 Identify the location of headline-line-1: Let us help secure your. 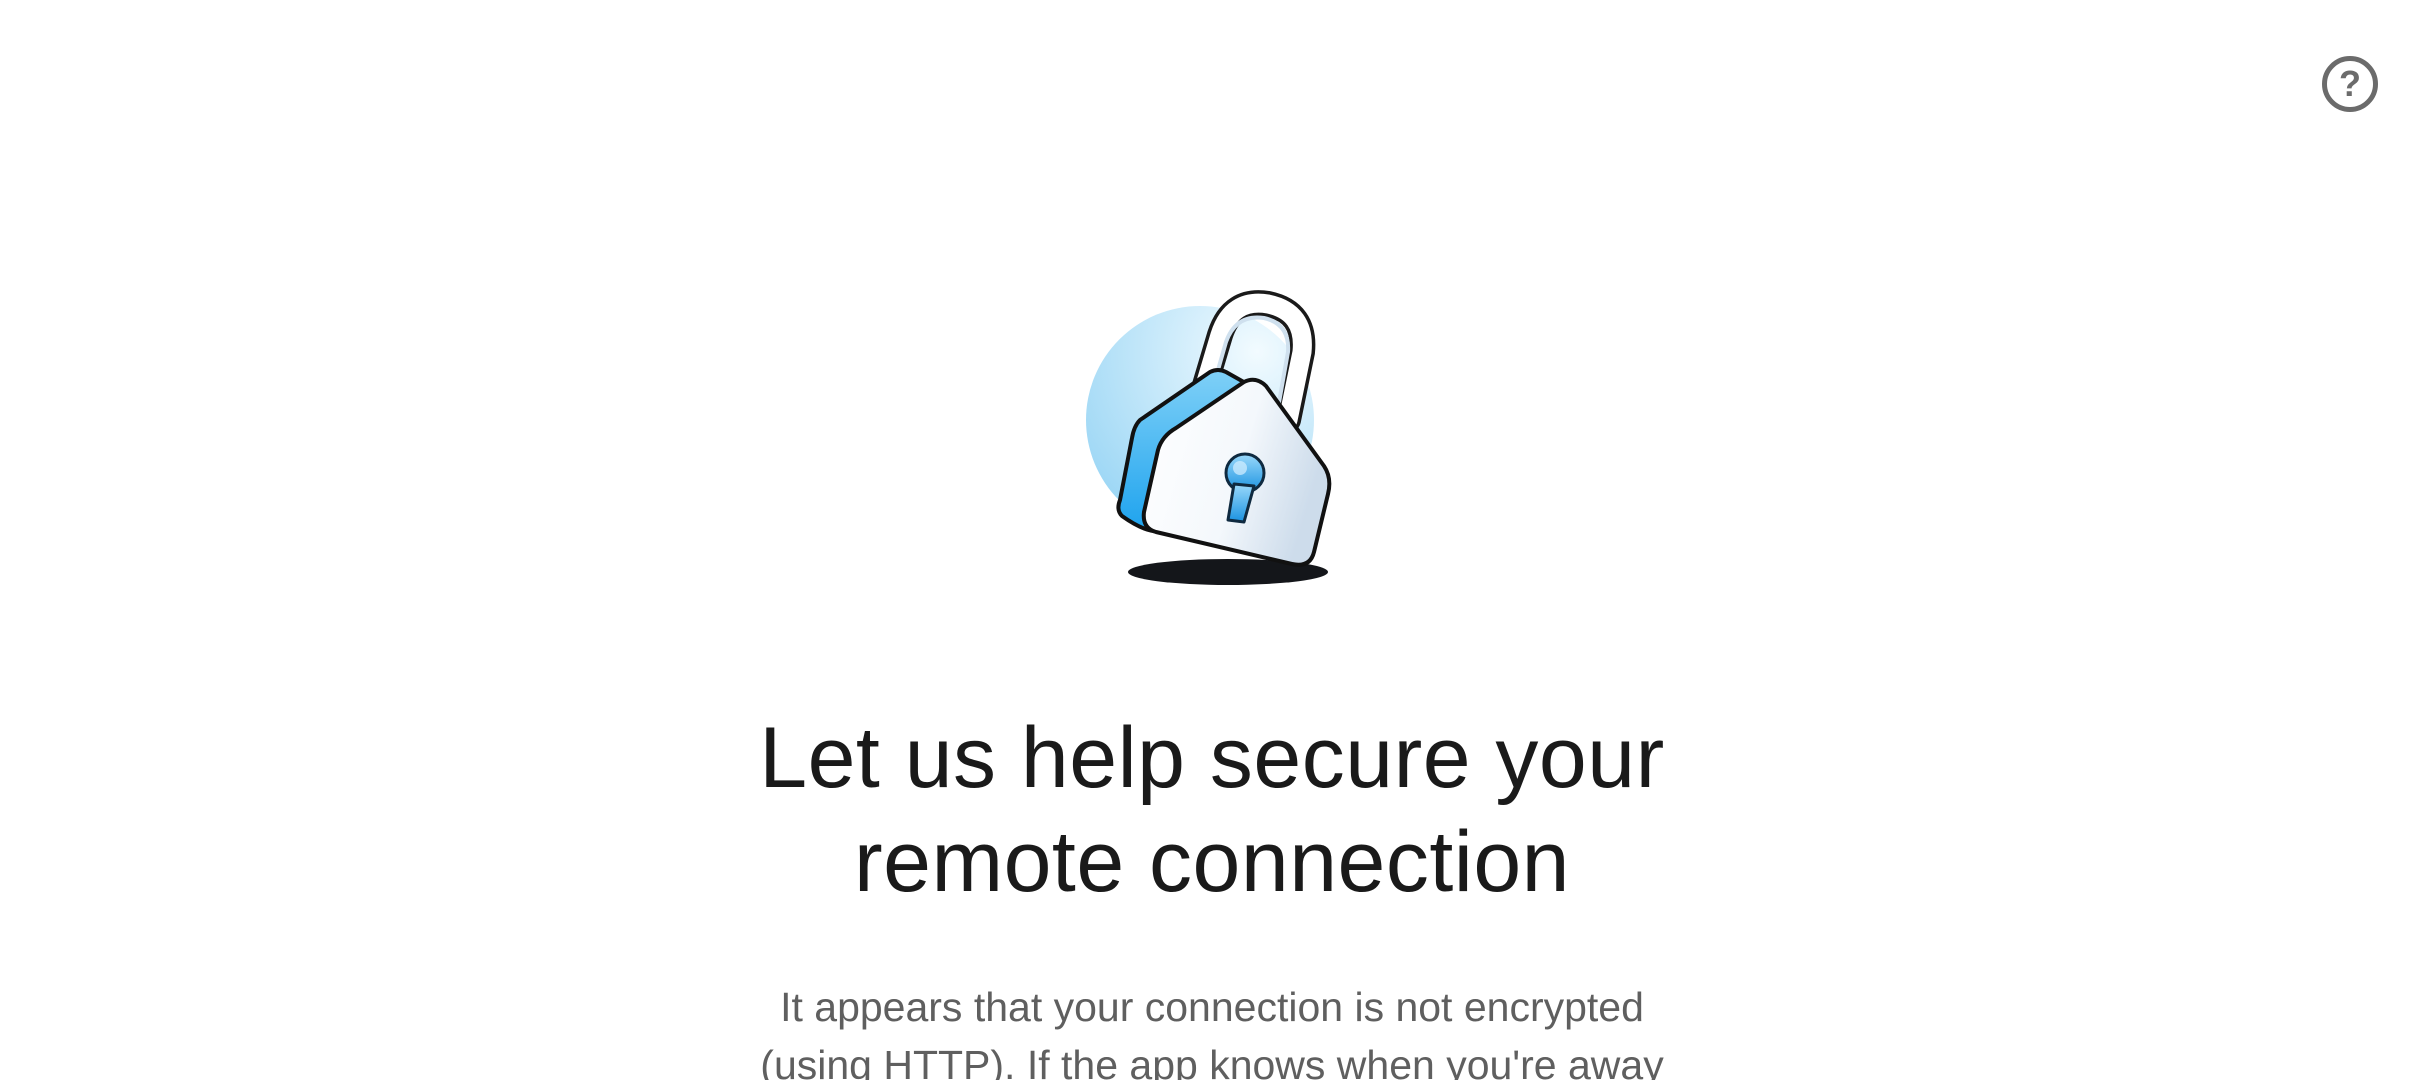
(1212, 758).